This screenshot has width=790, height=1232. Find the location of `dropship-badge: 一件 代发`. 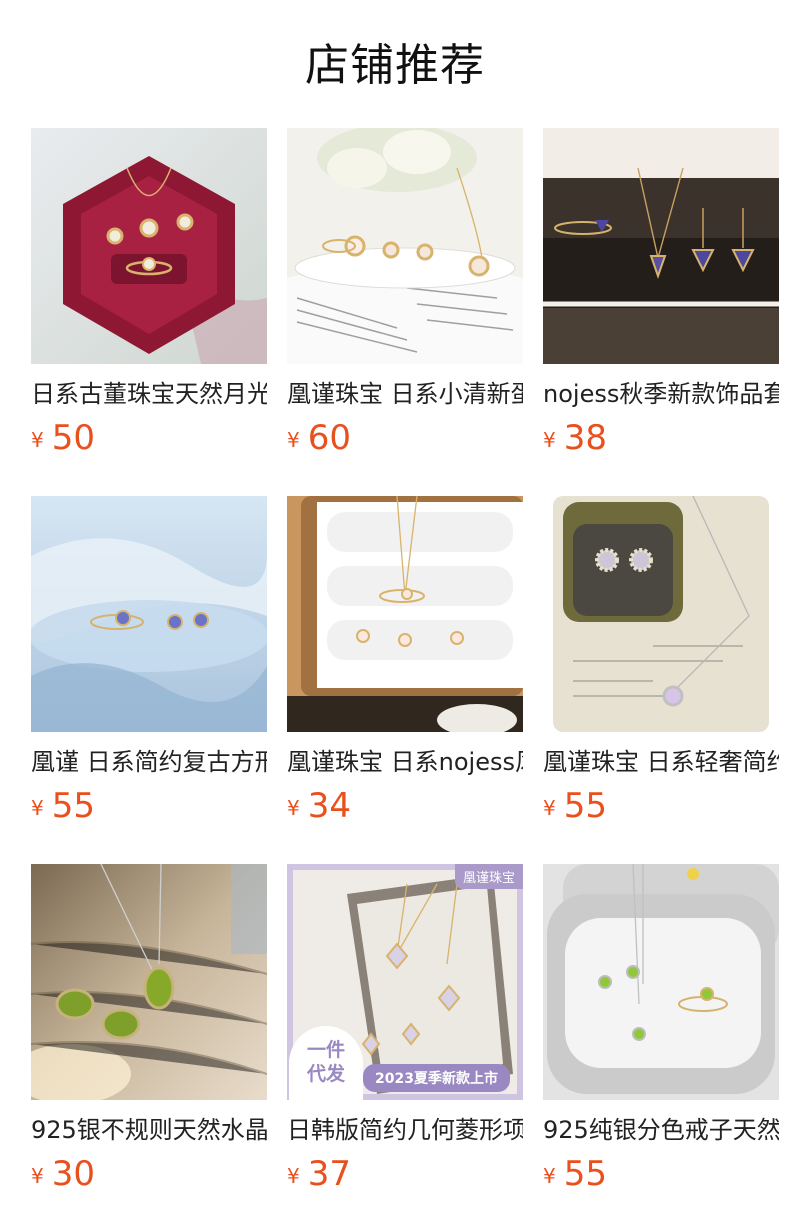

dropship-badge: 一件 代发 is located at coordinates (326, 1063).